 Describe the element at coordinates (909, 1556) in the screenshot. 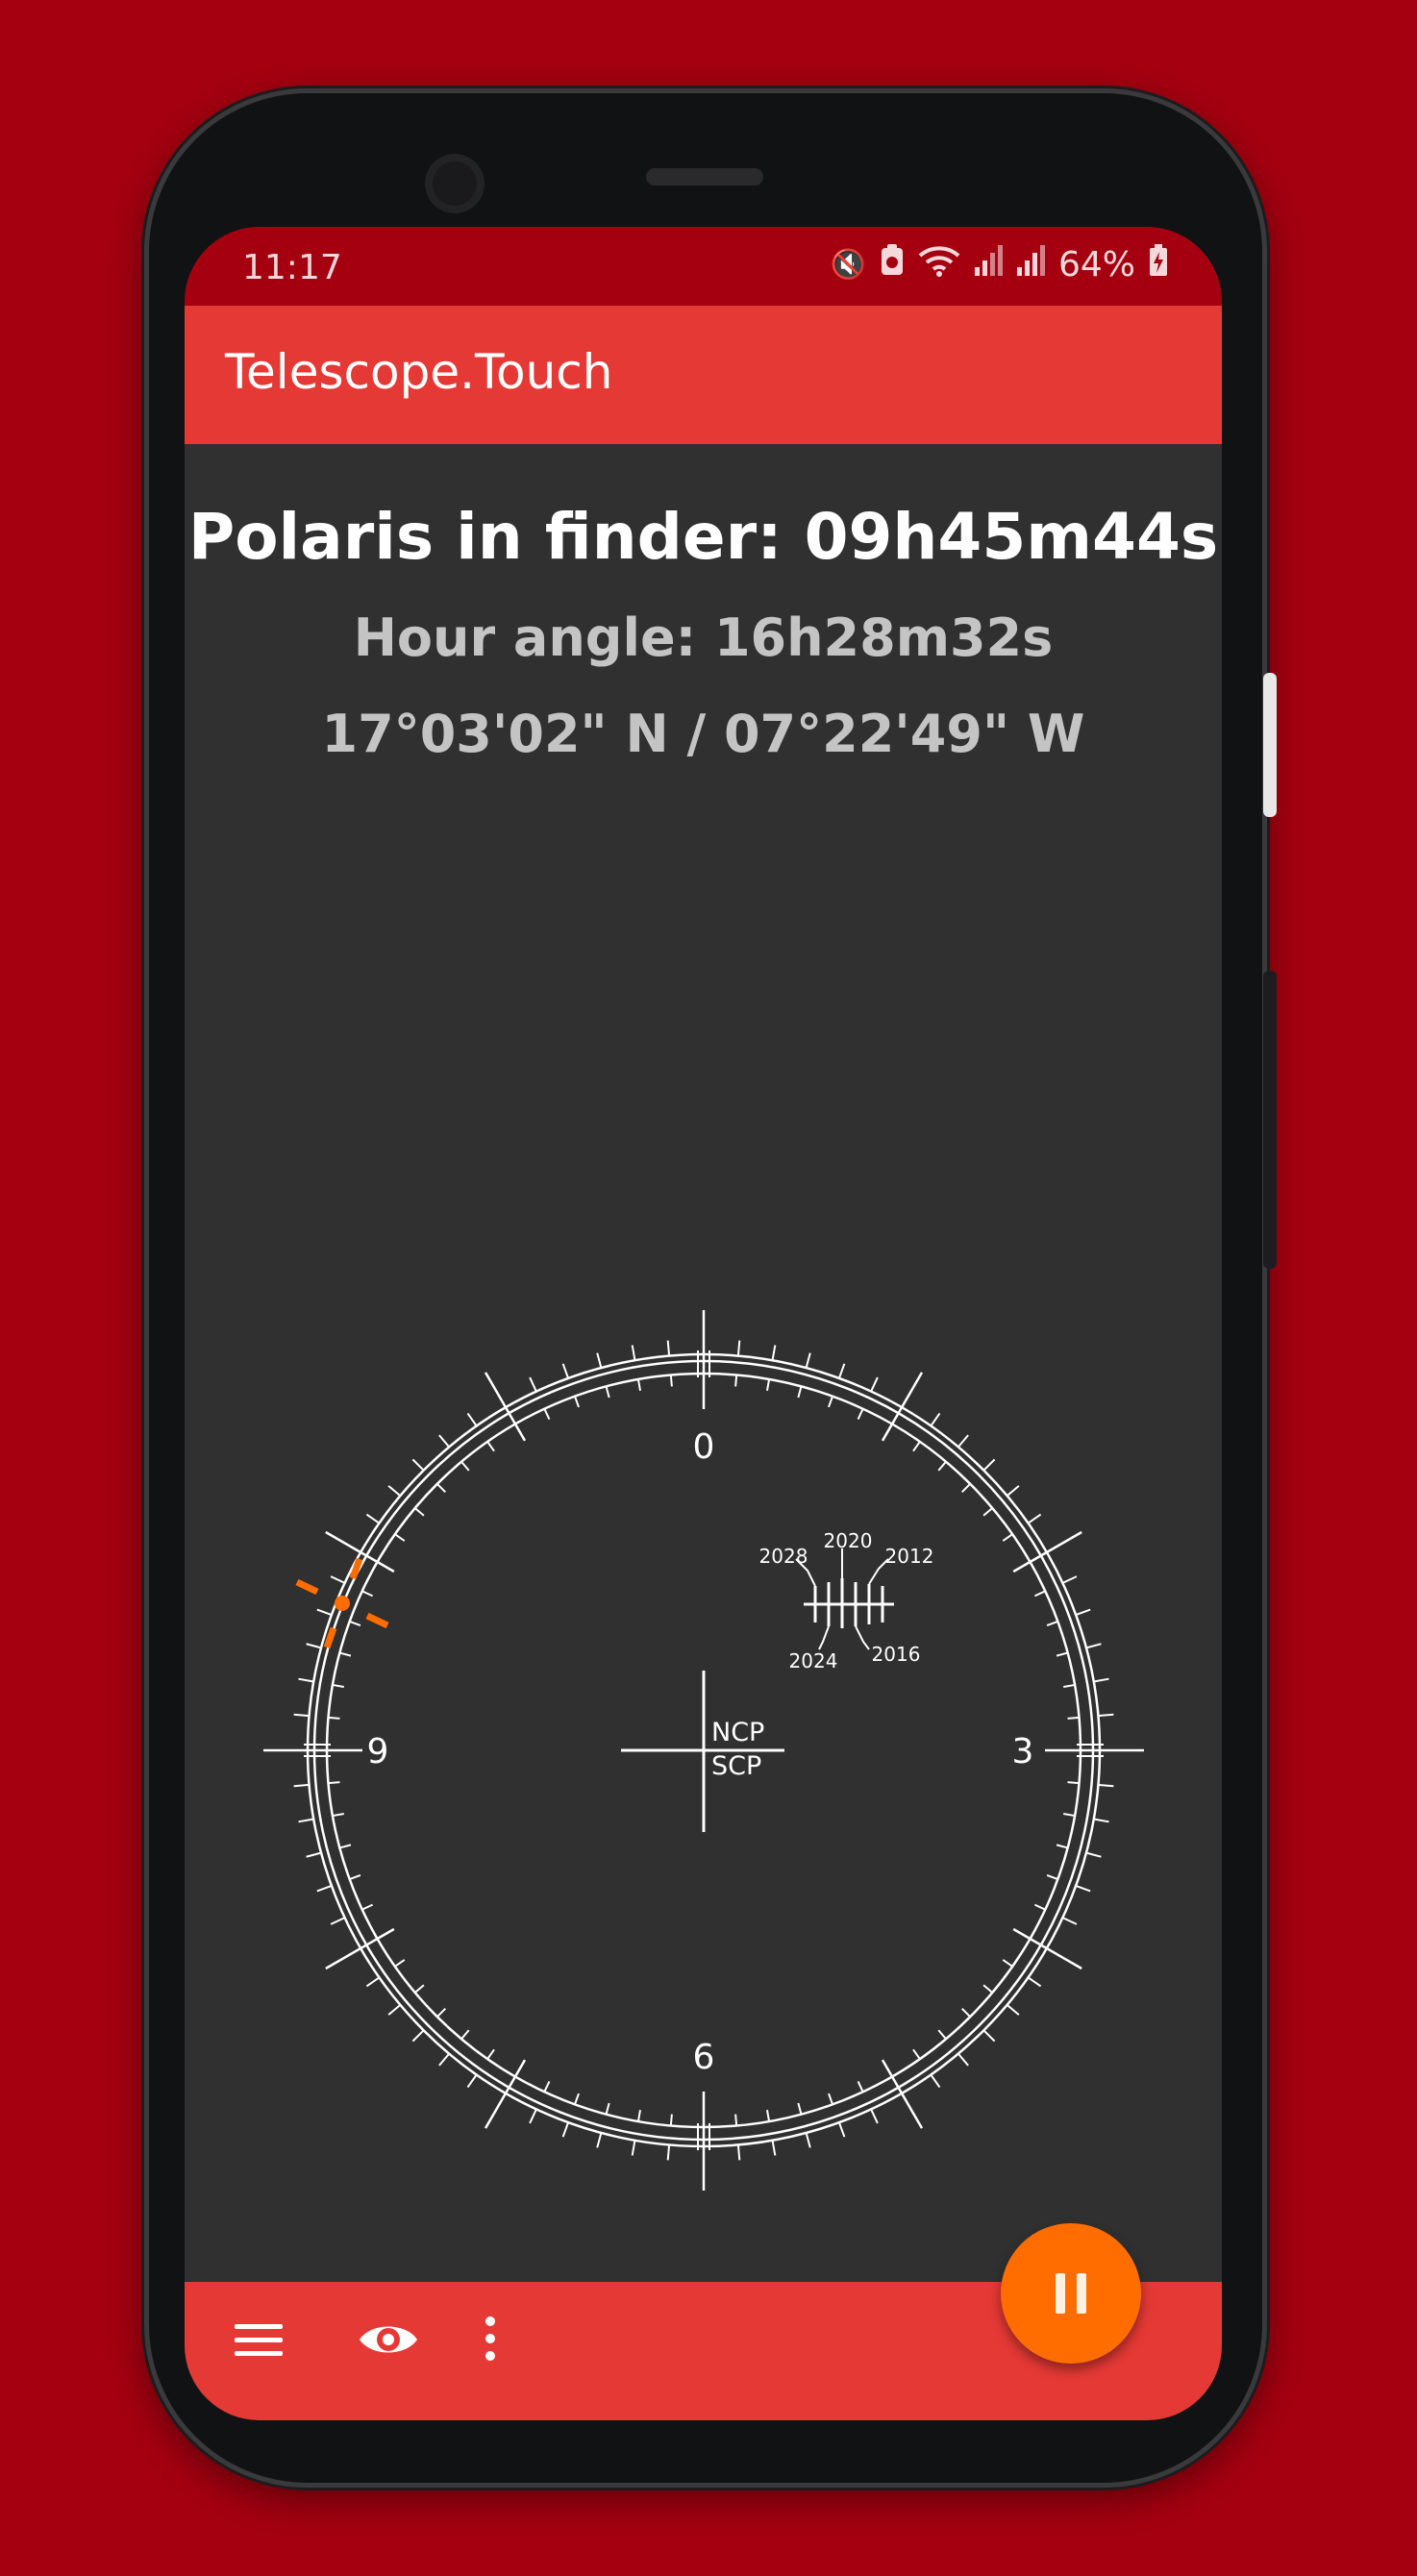

I see `year-label-2012: 2012` at that location.